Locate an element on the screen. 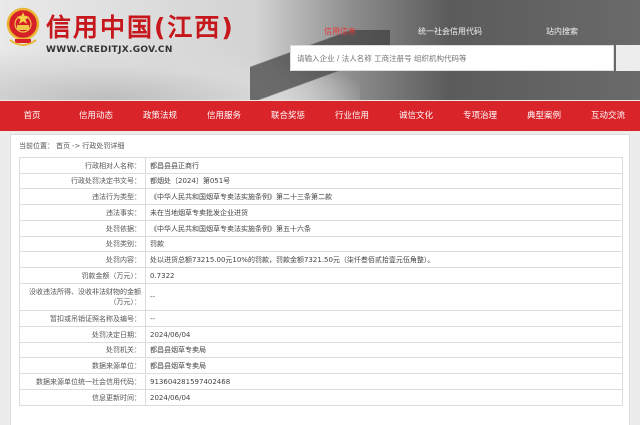  table-row: 暂扣或吊销证照名称及编号： -- is located at coordinates (321, 318).